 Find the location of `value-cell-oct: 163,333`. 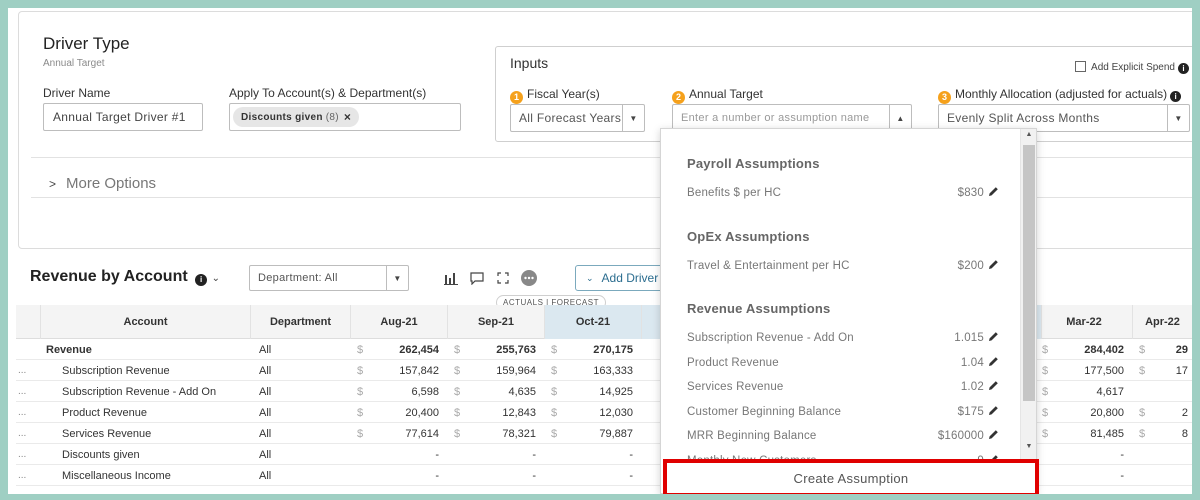

value-cell-oct: 163,333 is located at coordinates (589, 370).